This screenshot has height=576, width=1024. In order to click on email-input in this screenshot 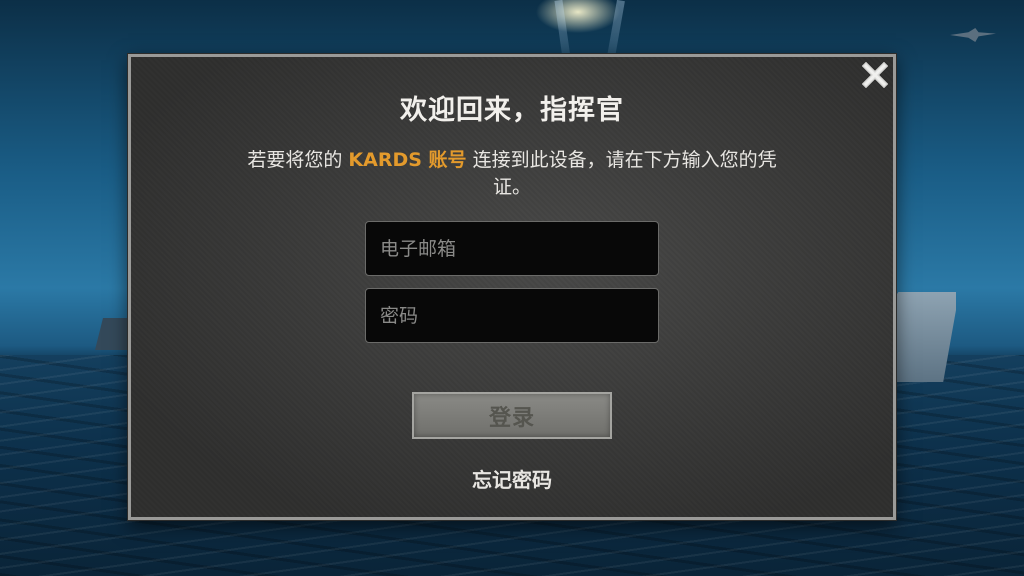, I will do `click(512, 248)`.